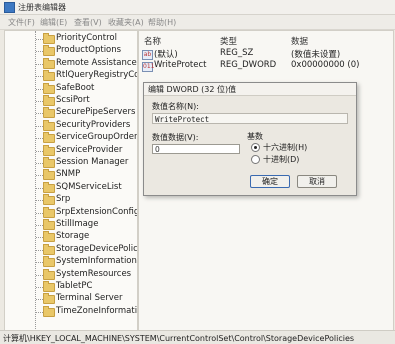 This screenshot has height=344, width=395. Describe the element at coordinates (71, 138) in the screenshot. I see `tree-item: ServiceGroupOrder` at that location.